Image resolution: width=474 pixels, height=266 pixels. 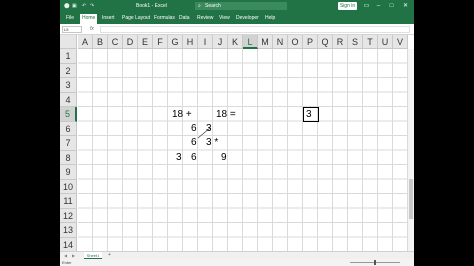 I want to click on sheet-next-icon: ▶, so click(x=73, y=255).